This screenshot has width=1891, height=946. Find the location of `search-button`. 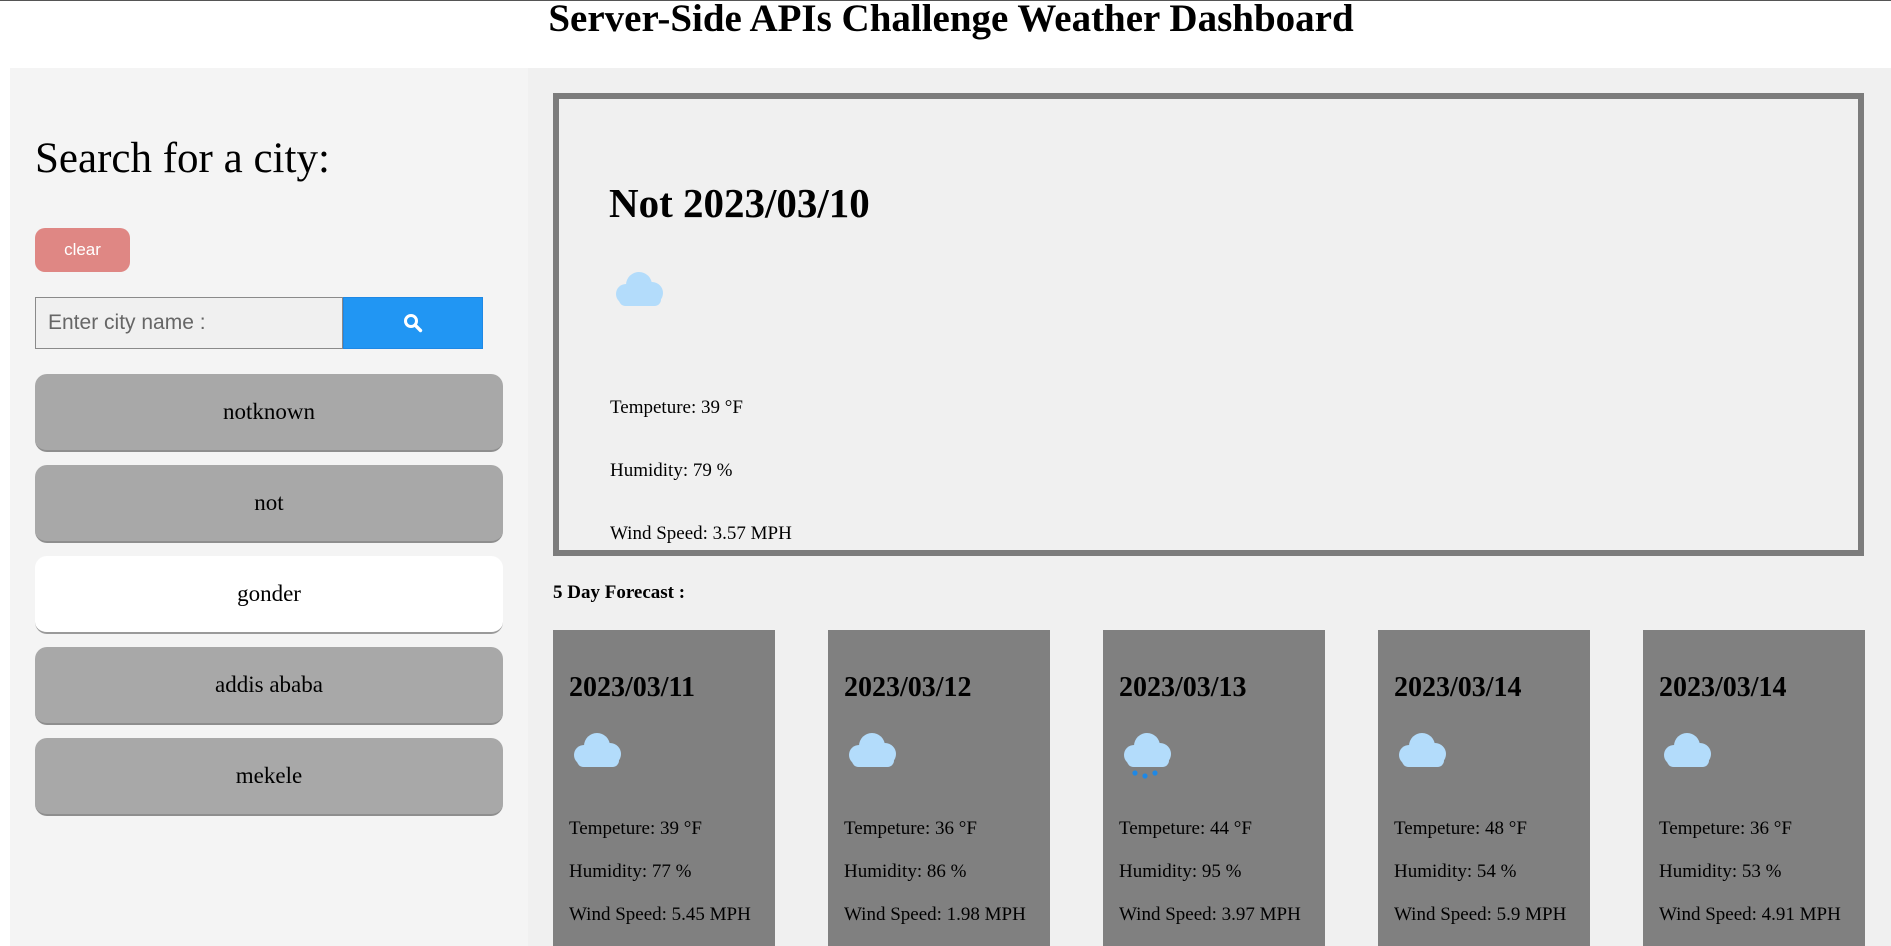

search-button is located at coordinates (413, 323).